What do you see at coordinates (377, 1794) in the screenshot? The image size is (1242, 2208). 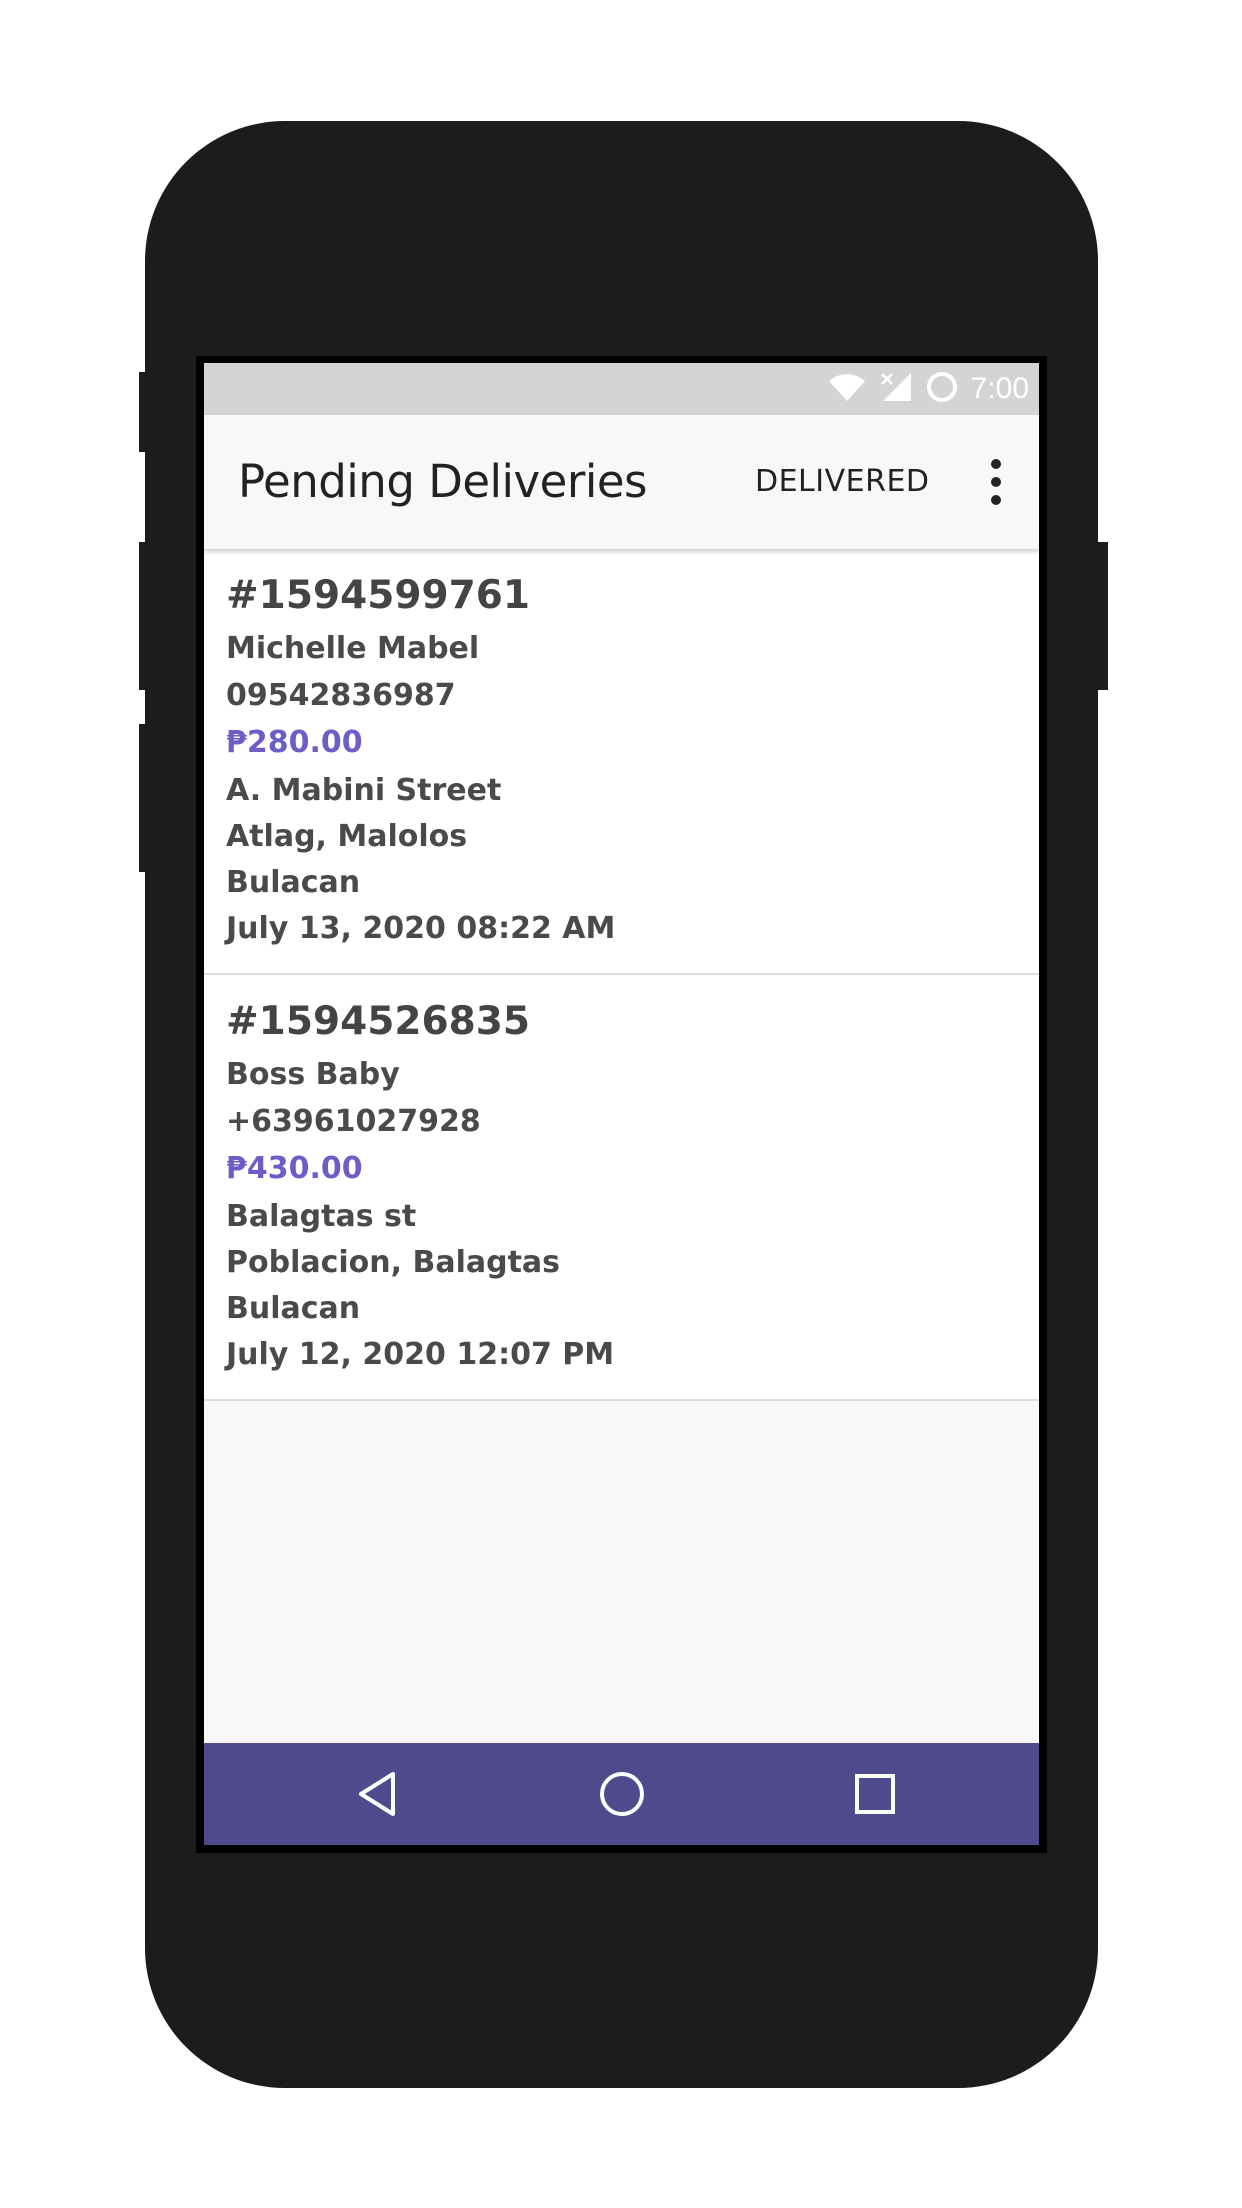 I see `back-icon` at bounding box center [377, 1794].